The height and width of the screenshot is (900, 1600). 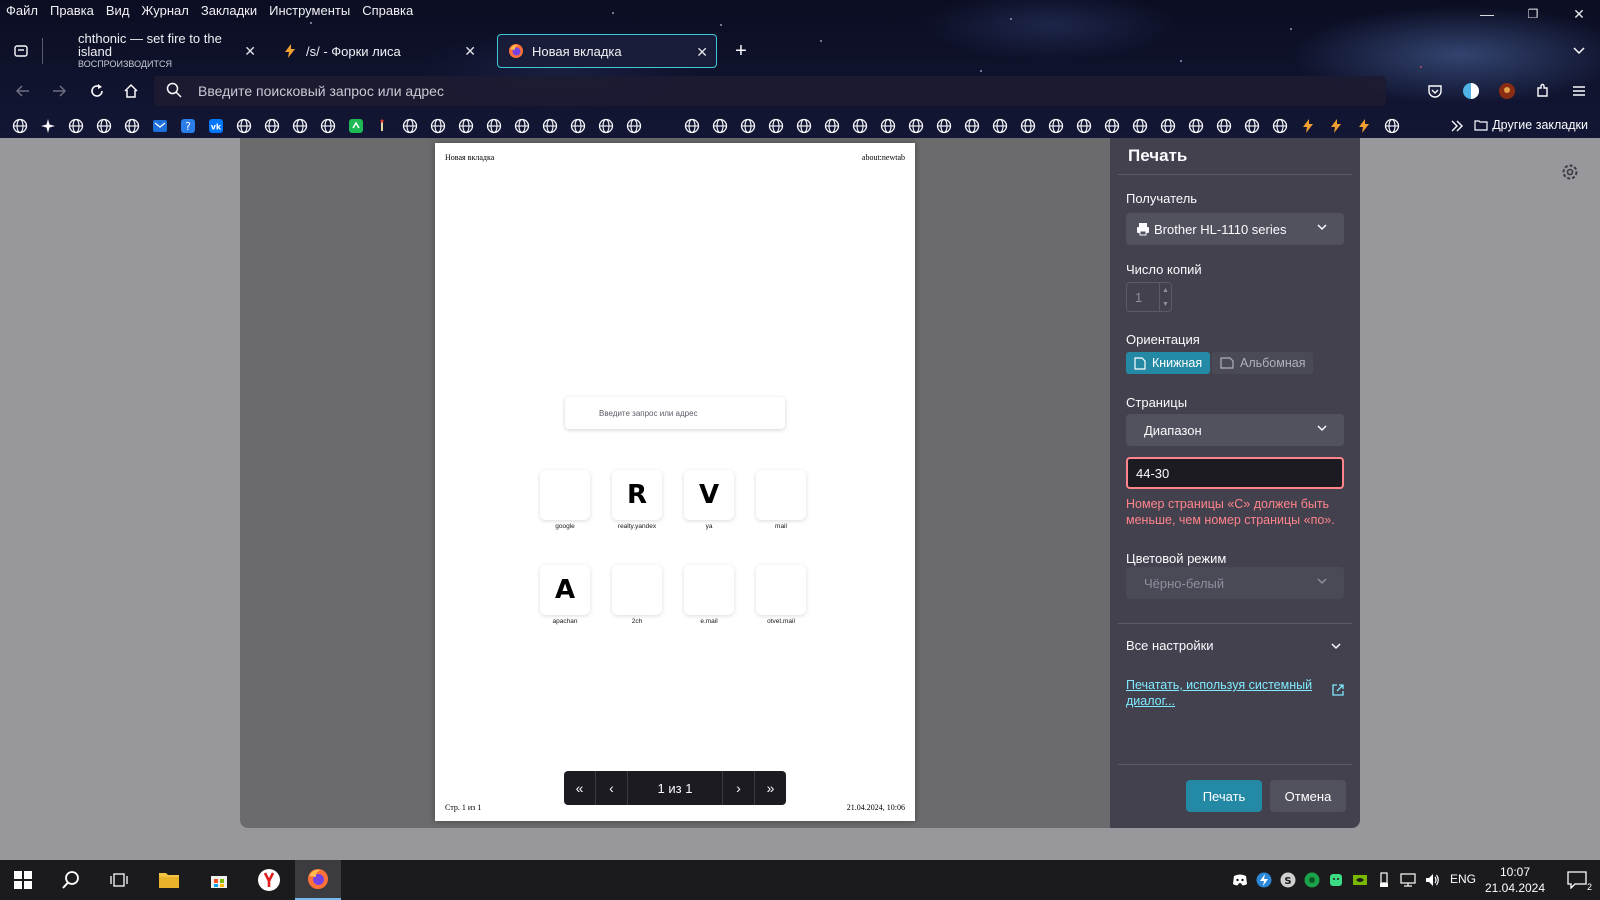 What do you see at coordinates (1435, 91) in the screenshot?
I see `pocket-icon` at bounding box center [1435, 91].